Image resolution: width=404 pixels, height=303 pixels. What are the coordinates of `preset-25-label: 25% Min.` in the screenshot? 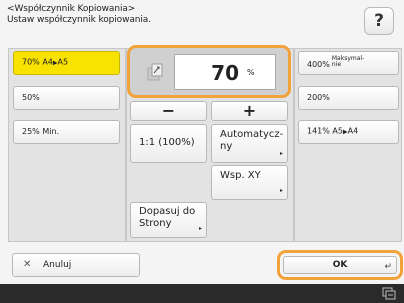 It's located at (41, 131).